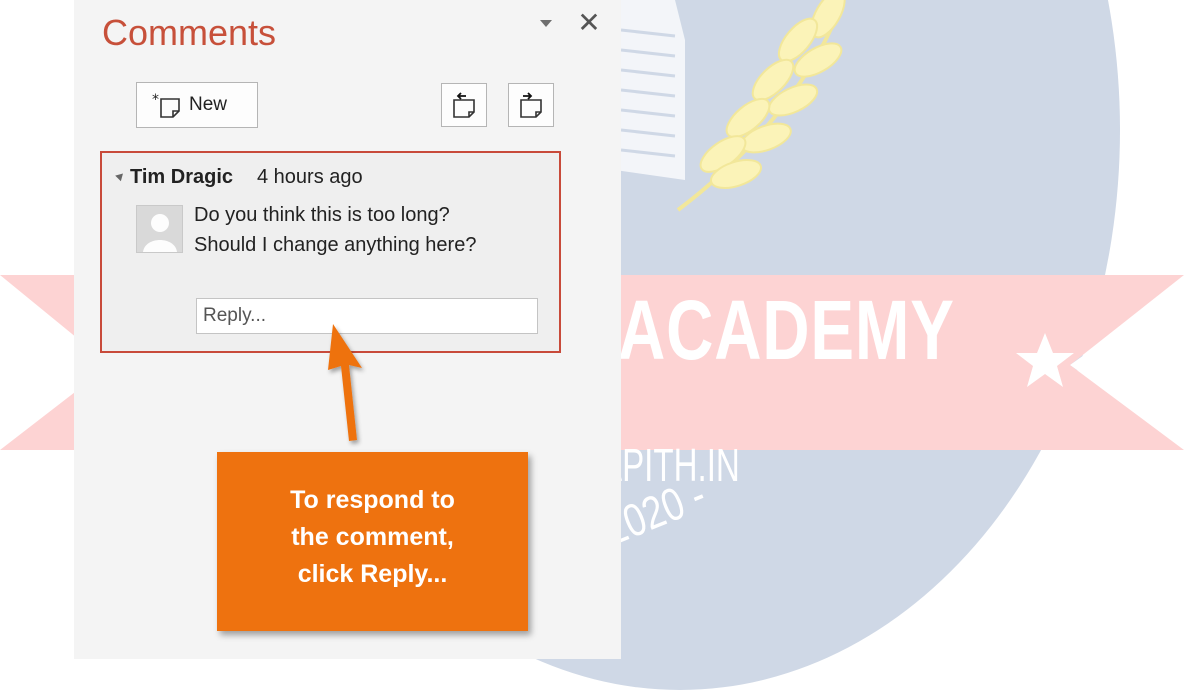 The width and height of the screenshot is (1184, 690). I want to click on triangle-down-icon, so click(546, 23).